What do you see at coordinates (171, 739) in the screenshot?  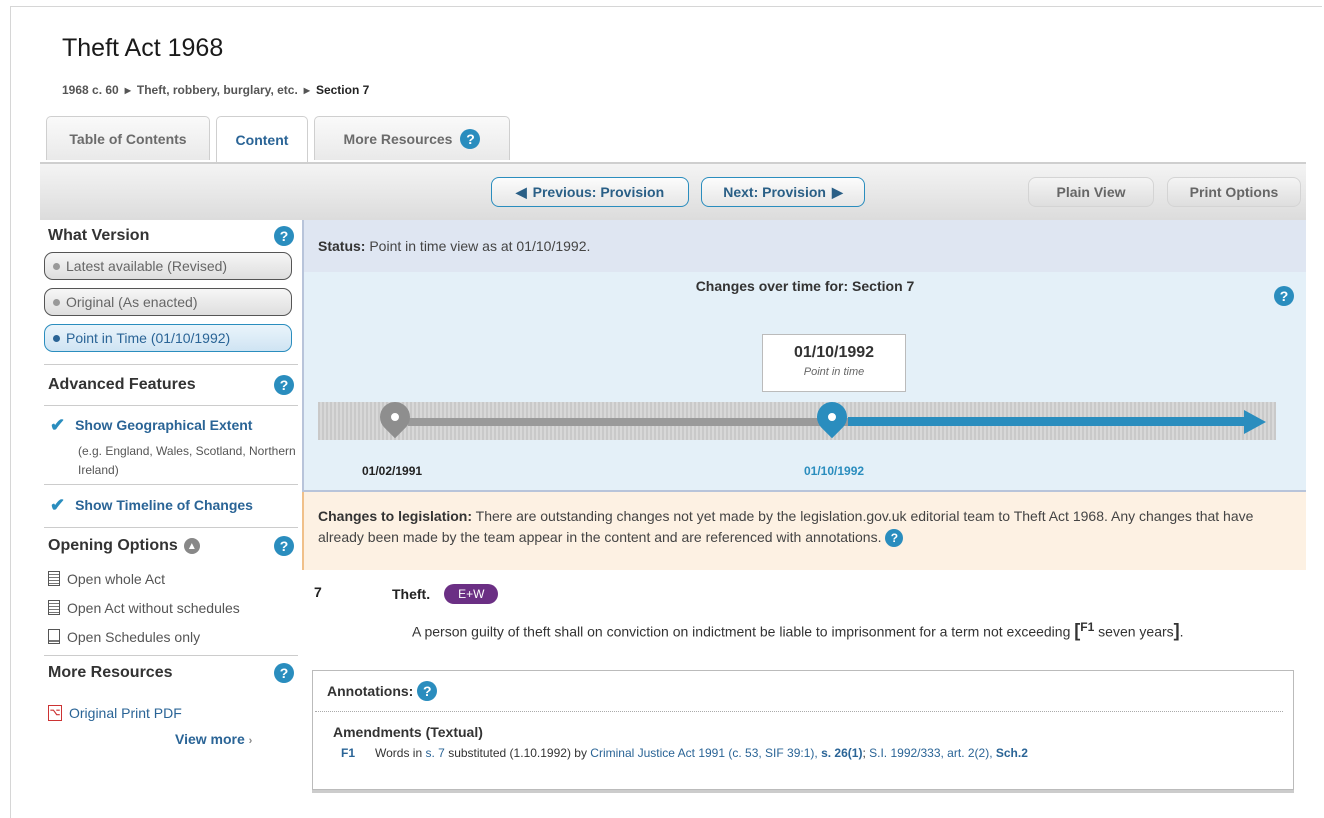 I see `view-more-link: View more ›` at bounding box center [171, 739].